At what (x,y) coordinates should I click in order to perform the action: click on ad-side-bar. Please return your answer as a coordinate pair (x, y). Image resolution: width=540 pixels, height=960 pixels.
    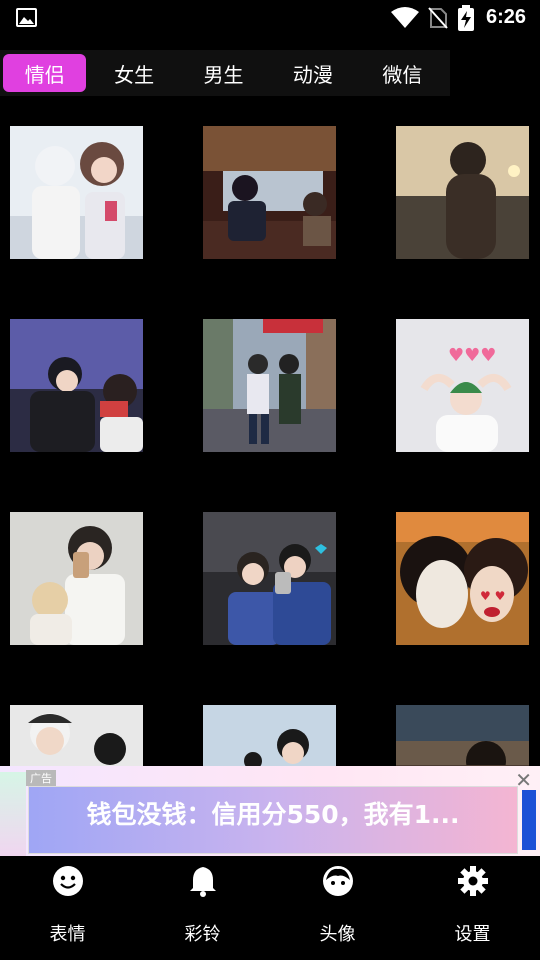
    Looking at the image, I should click on (529, 820).